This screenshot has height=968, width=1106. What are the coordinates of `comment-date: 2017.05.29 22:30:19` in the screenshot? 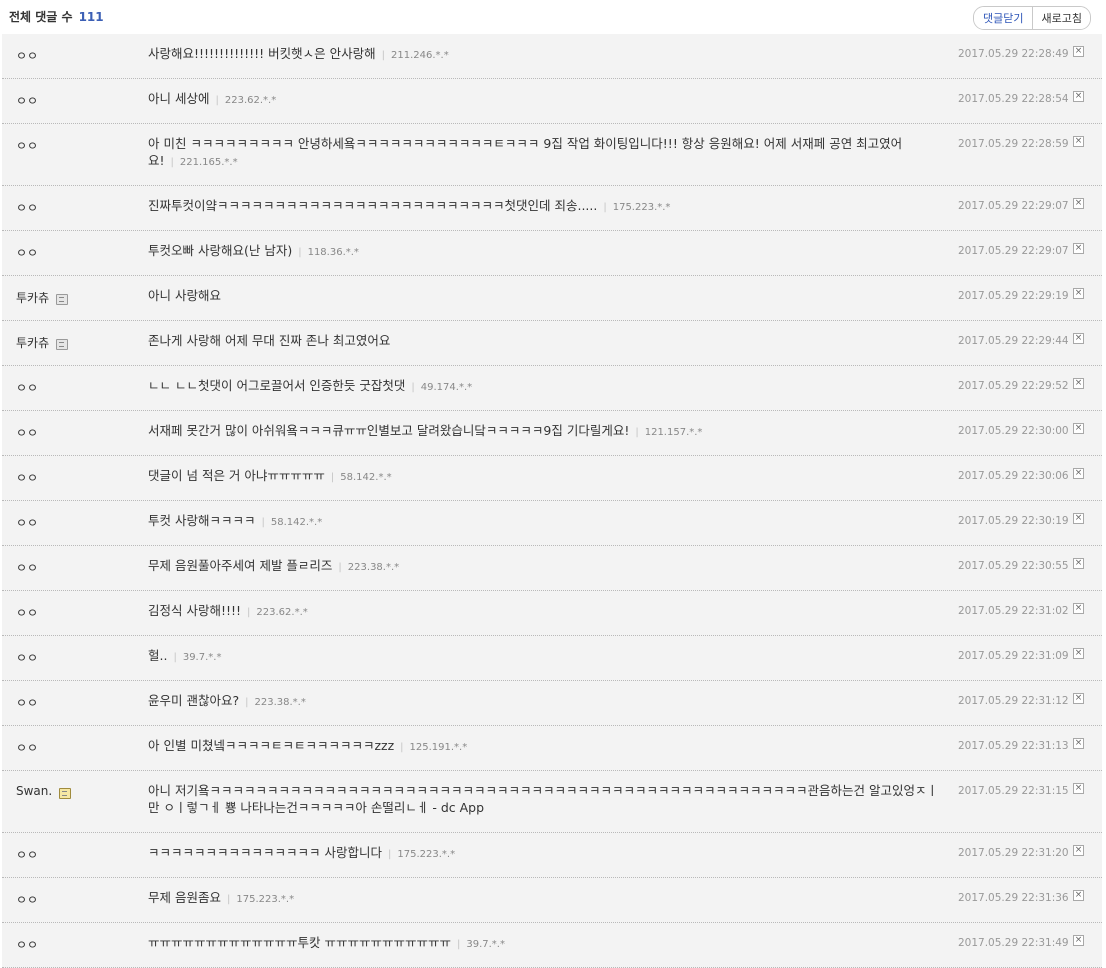 It's located at (1013, 521).